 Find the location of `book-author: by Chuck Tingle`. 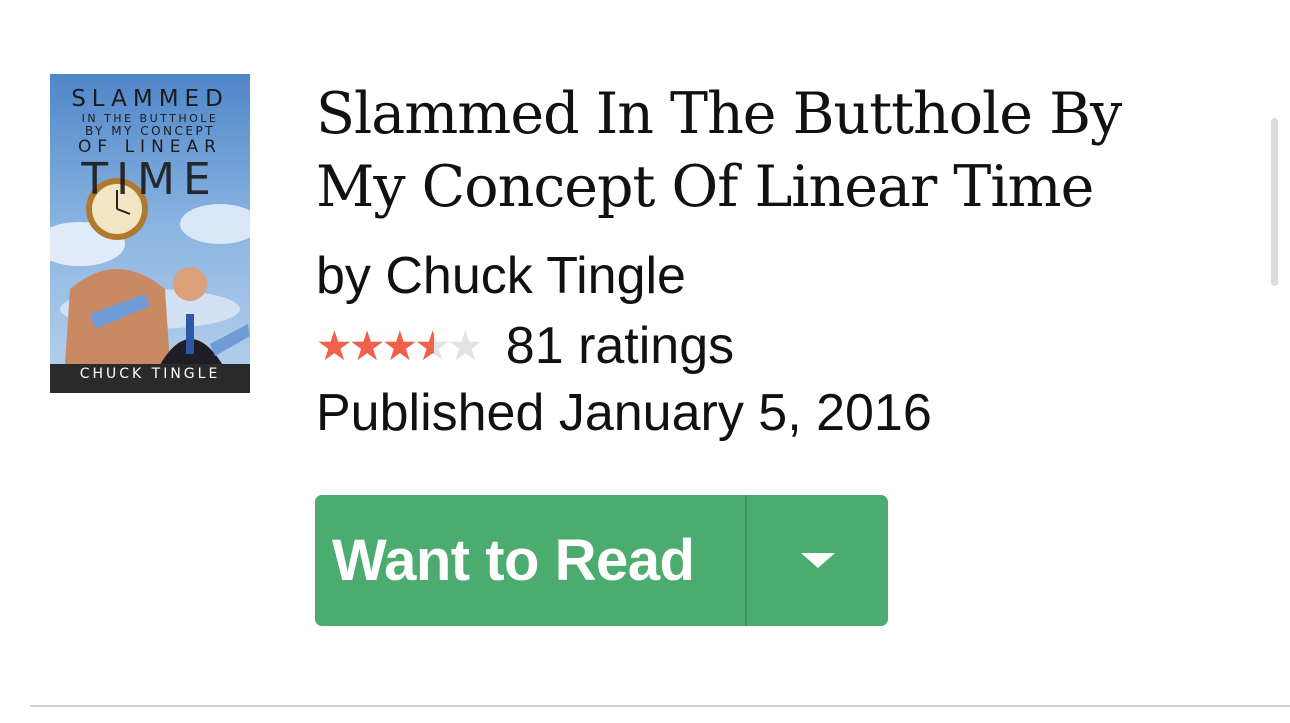

book-author: by Chuck Tingle is located at coordinates (501, 276).